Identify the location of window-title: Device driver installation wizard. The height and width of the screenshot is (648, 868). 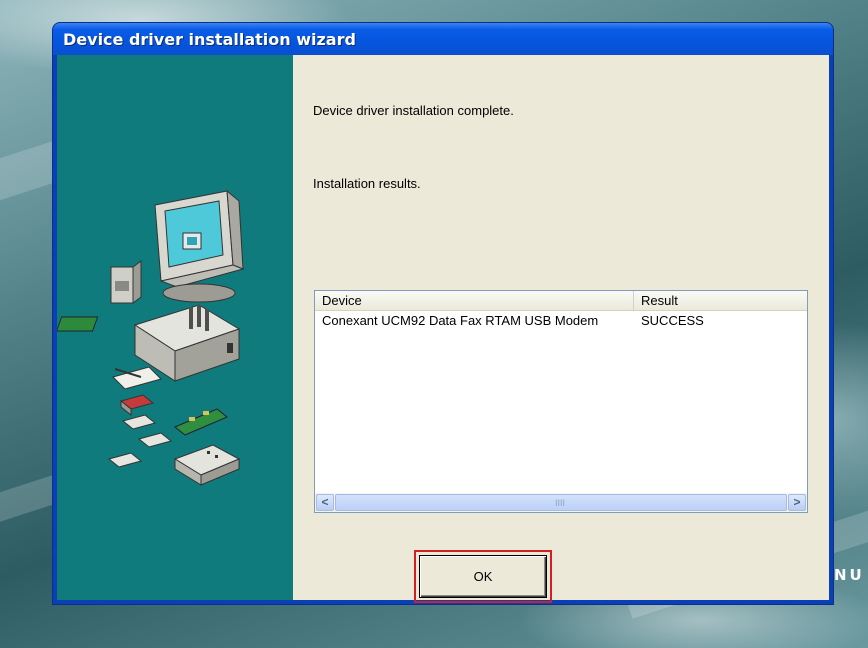
(209, 39).